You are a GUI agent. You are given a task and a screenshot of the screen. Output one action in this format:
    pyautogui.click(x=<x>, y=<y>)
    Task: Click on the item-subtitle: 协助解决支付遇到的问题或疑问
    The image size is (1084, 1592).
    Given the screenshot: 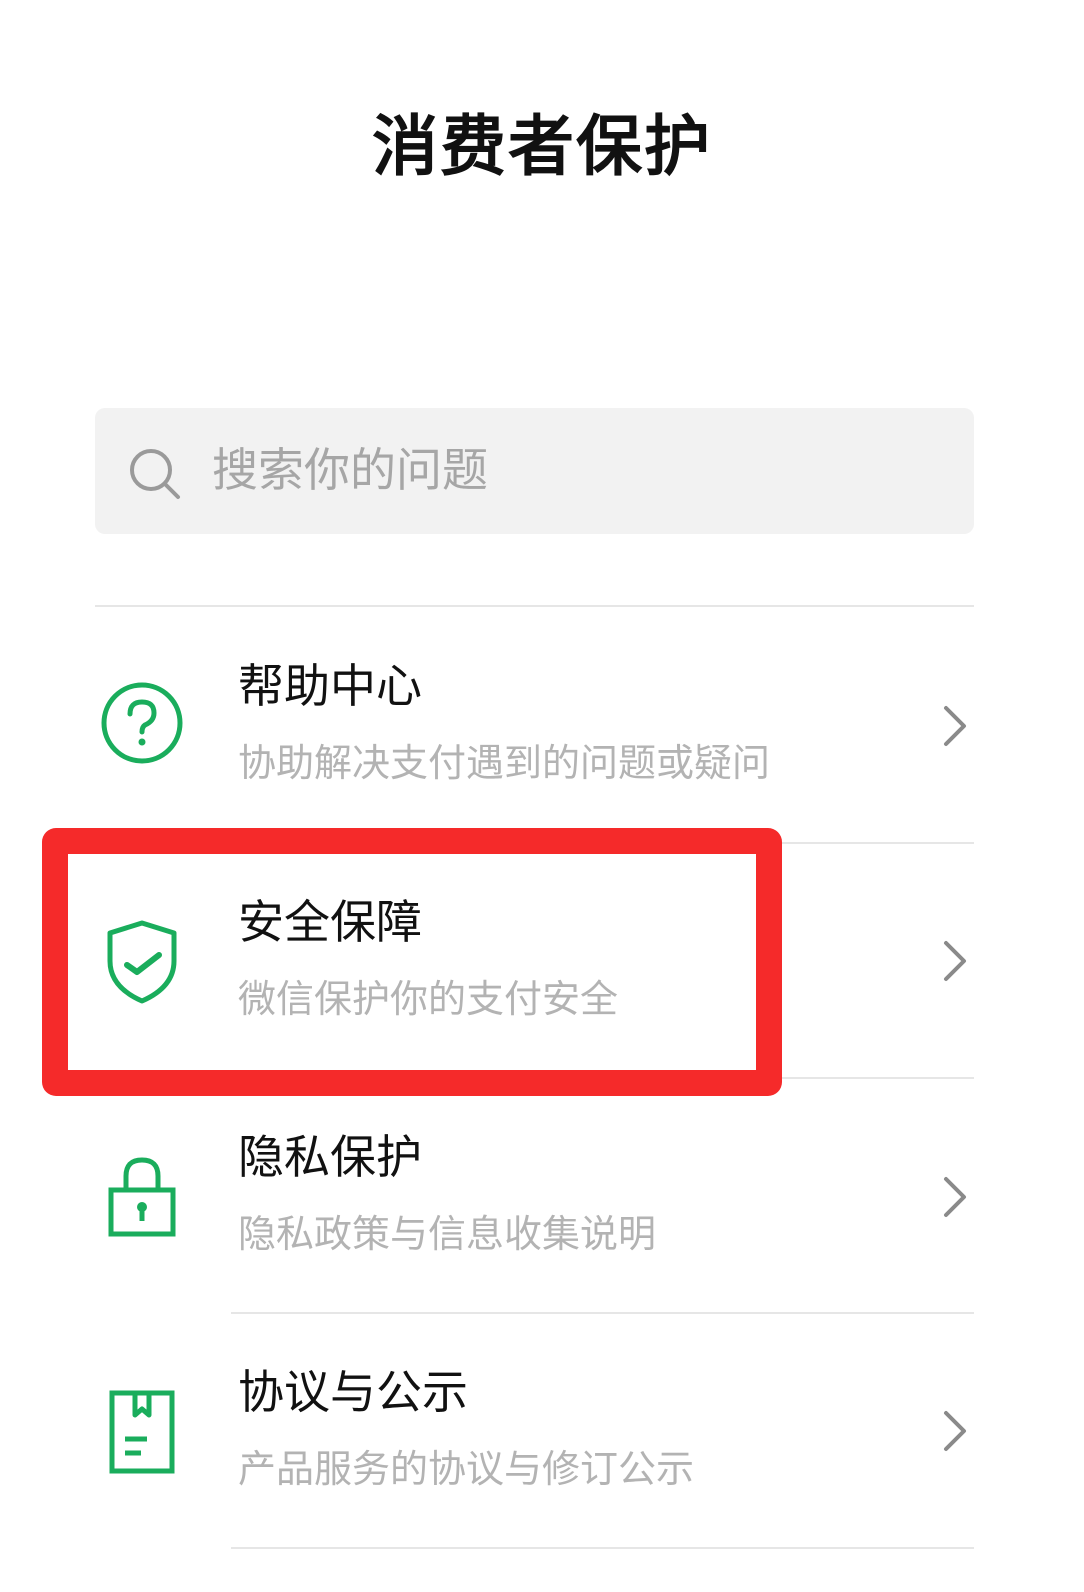 What is the action you would take?
    pyautogui.click(x=504, y=763)
    